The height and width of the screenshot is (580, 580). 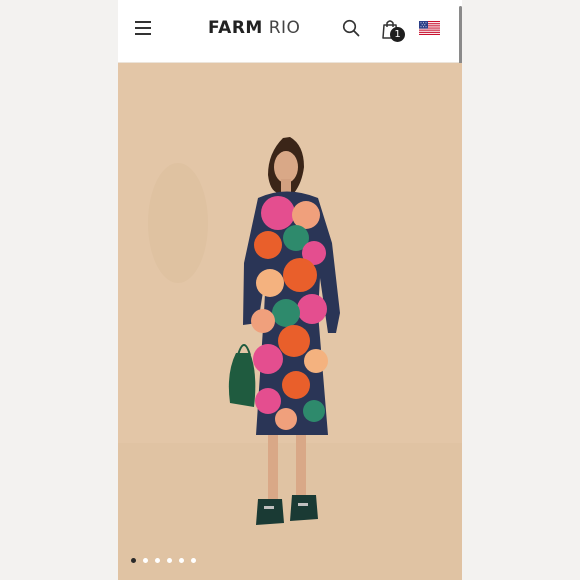 I want to click on brand-name-light: RIO, so click(x=284, y=28).